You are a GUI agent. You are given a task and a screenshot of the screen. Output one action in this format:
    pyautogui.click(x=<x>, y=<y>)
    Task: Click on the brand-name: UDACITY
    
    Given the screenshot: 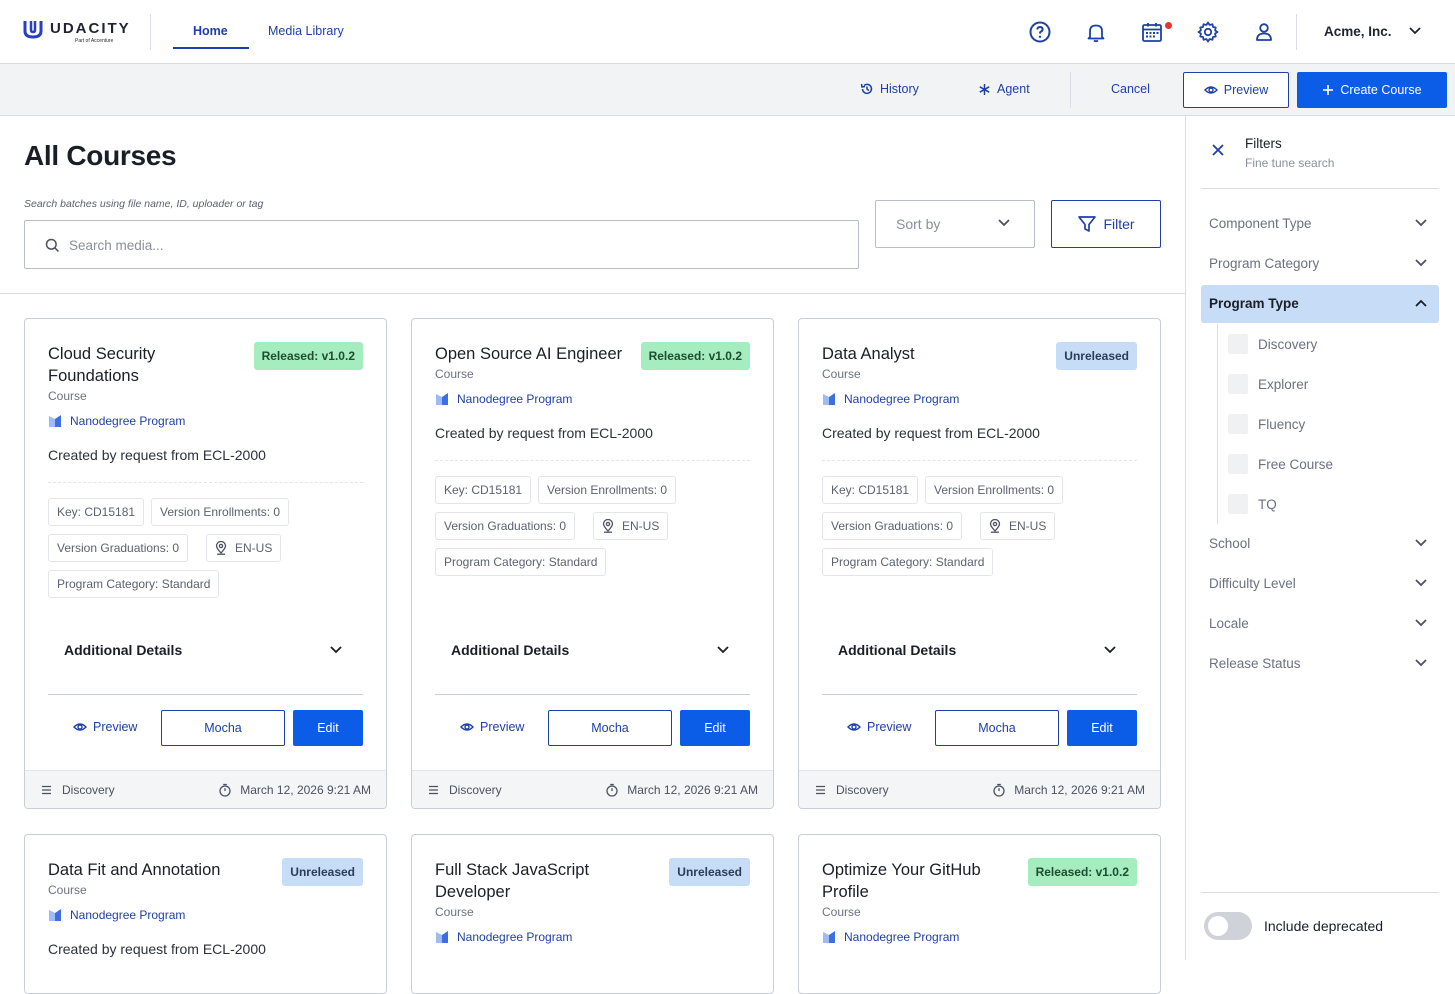 What is the action you would take?
    pyautogui.click(x=90, y=28)
    